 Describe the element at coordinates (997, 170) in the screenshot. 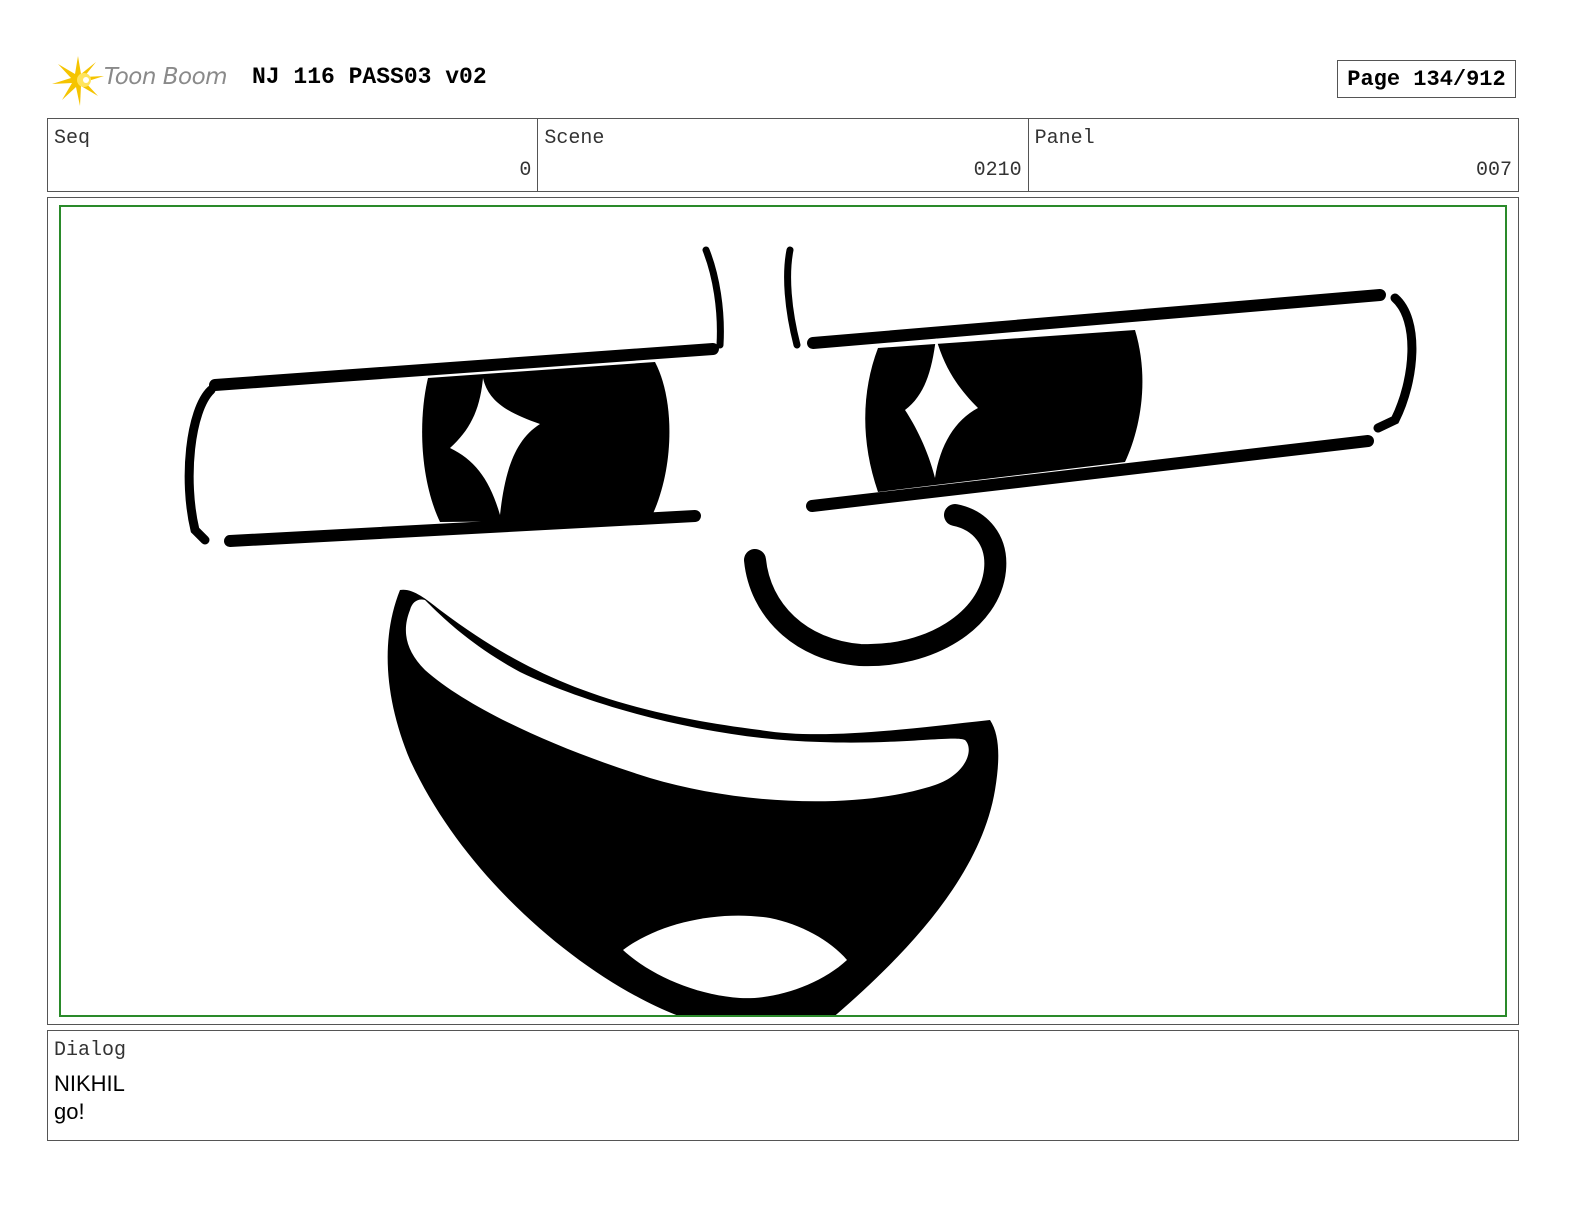

I see `scene-value: 0210` at that location.